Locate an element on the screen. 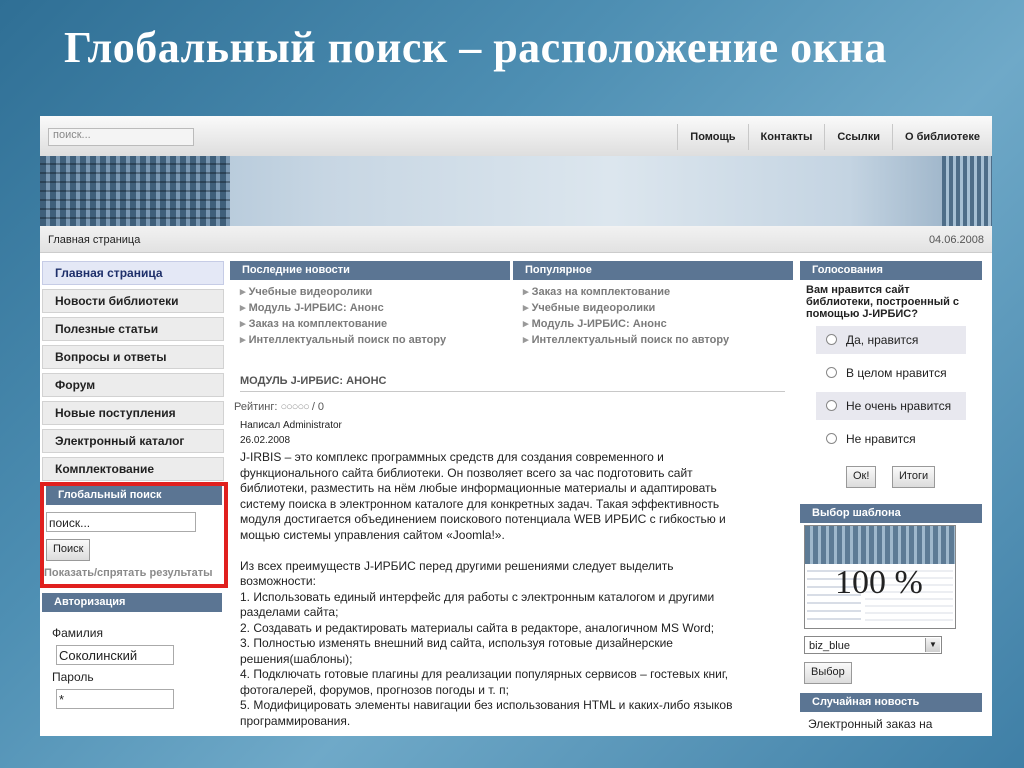 The image size is (1024, 768). nav-help: Помощь is located at coordinates (712, 137).